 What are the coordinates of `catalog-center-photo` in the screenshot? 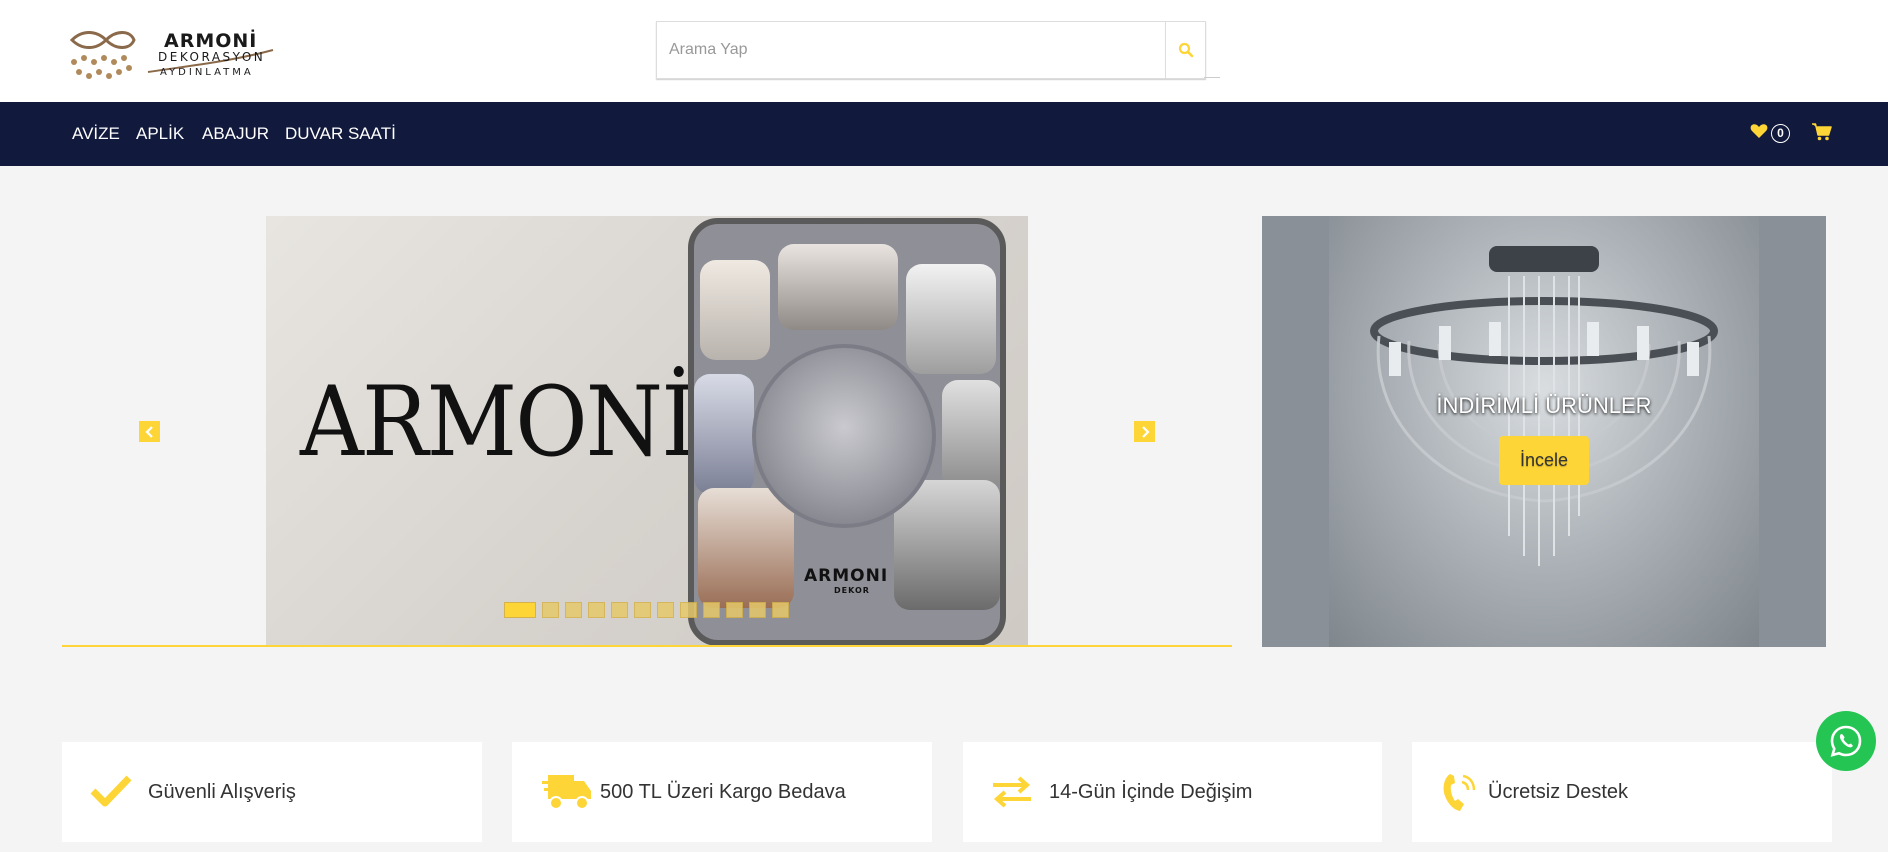 It's located at (844, 436).